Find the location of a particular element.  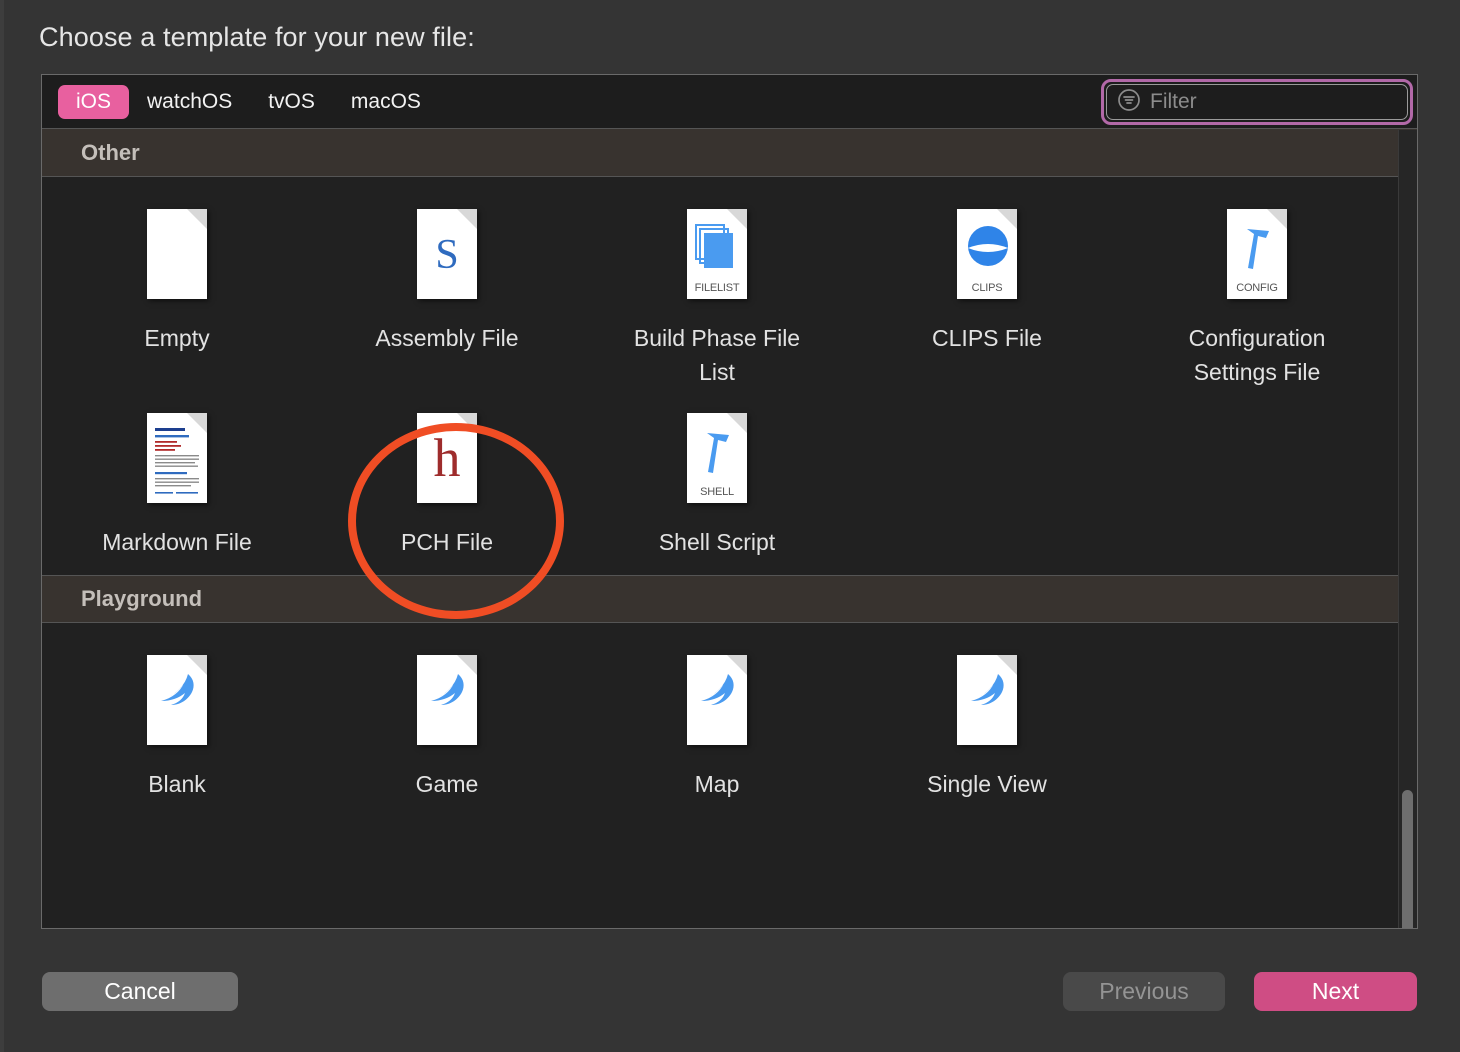

shell-script-icon: SHELL is located at coordinates (717, 461).